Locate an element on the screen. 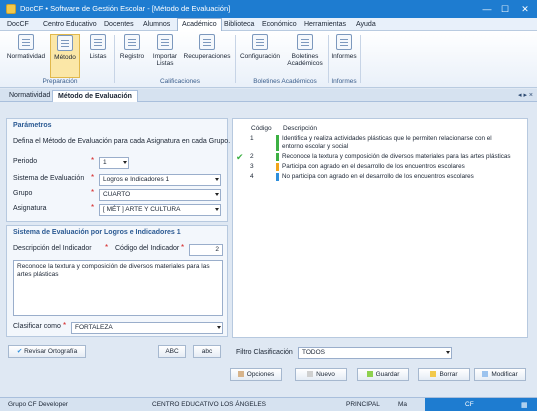 Image resolution: width=537 pixels, height=411 pixels. codigo-indicador-input: 2 is located at coordinates (206, 250).